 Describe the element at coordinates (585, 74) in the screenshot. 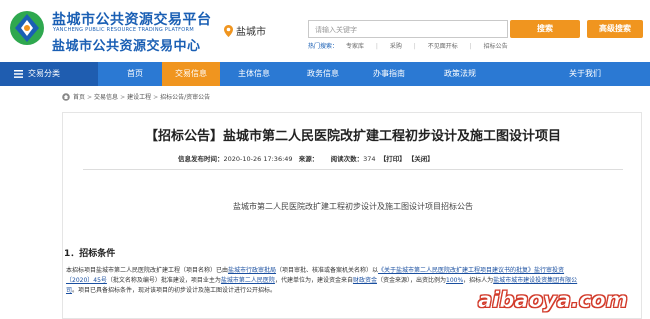

I see `nav-item-about: 关于我们` at that location.